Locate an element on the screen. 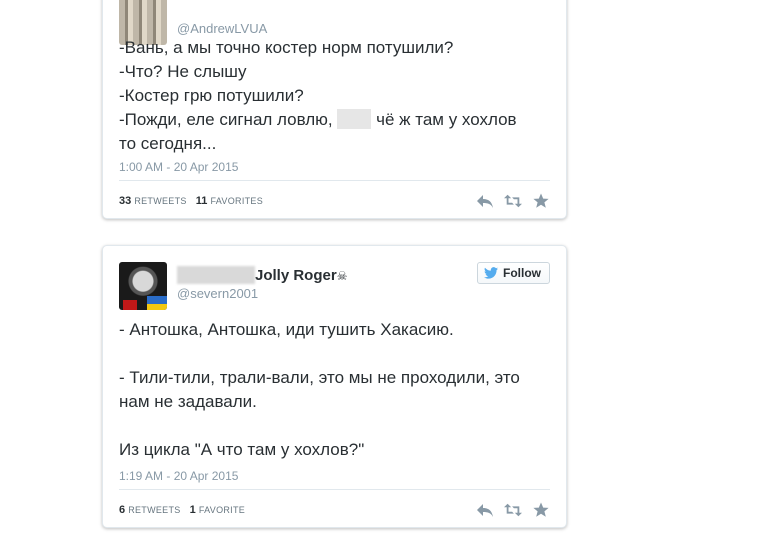  tweet-line: -Костер грю потушили? is located at coordinates (211, 95).